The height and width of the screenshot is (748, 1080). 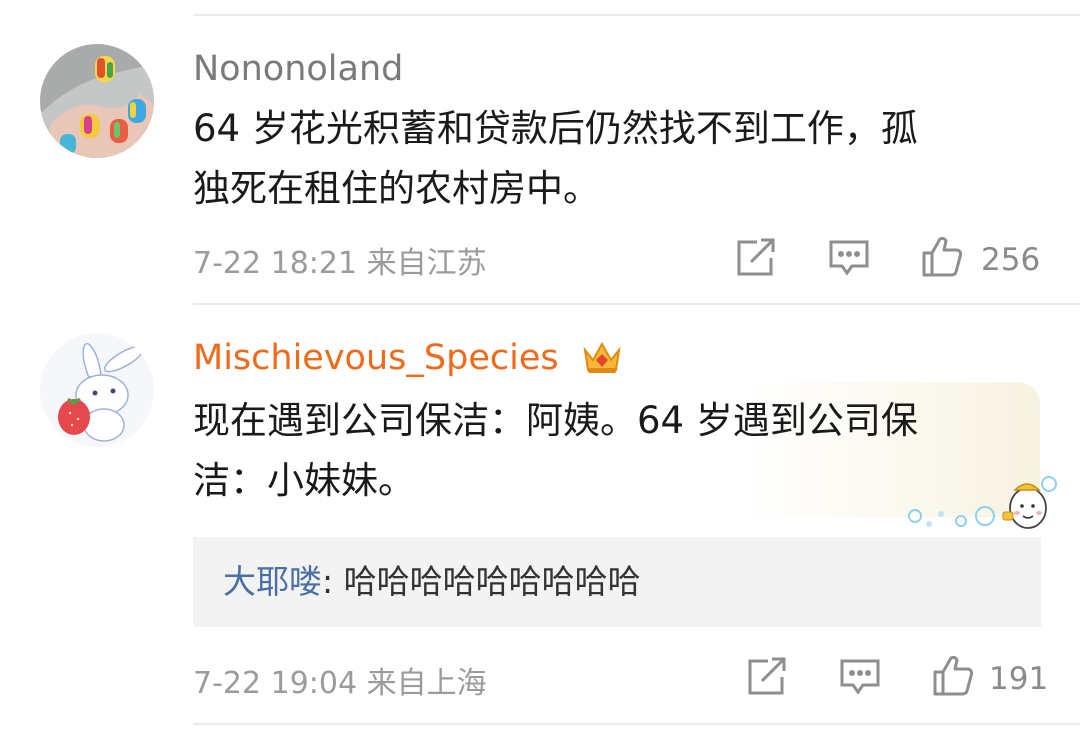 What do you see at coordinates (636, 304) in the screenshot?
I see `comment-divider` at bounding box center [636, 304].